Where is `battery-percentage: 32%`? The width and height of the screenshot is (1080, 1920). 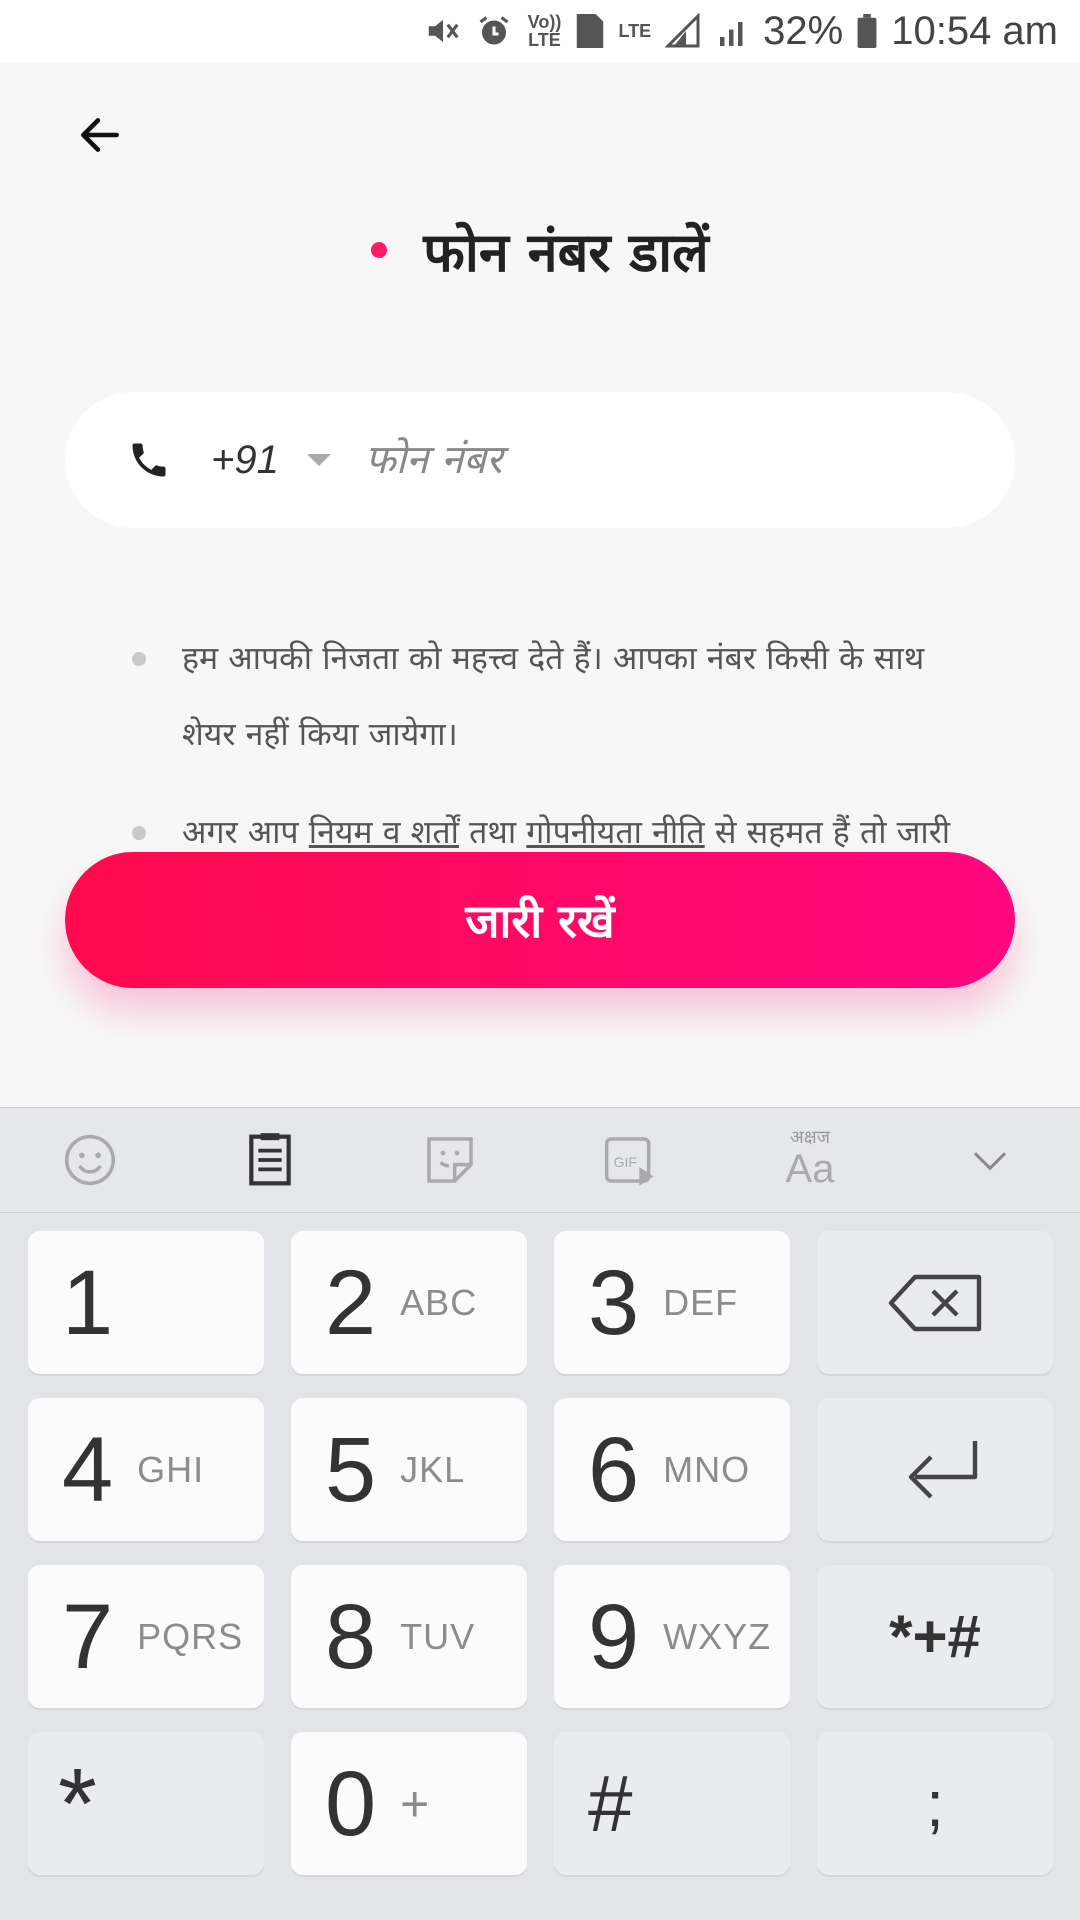 battery-percentage: 32% is located at coordinates (803, 30).